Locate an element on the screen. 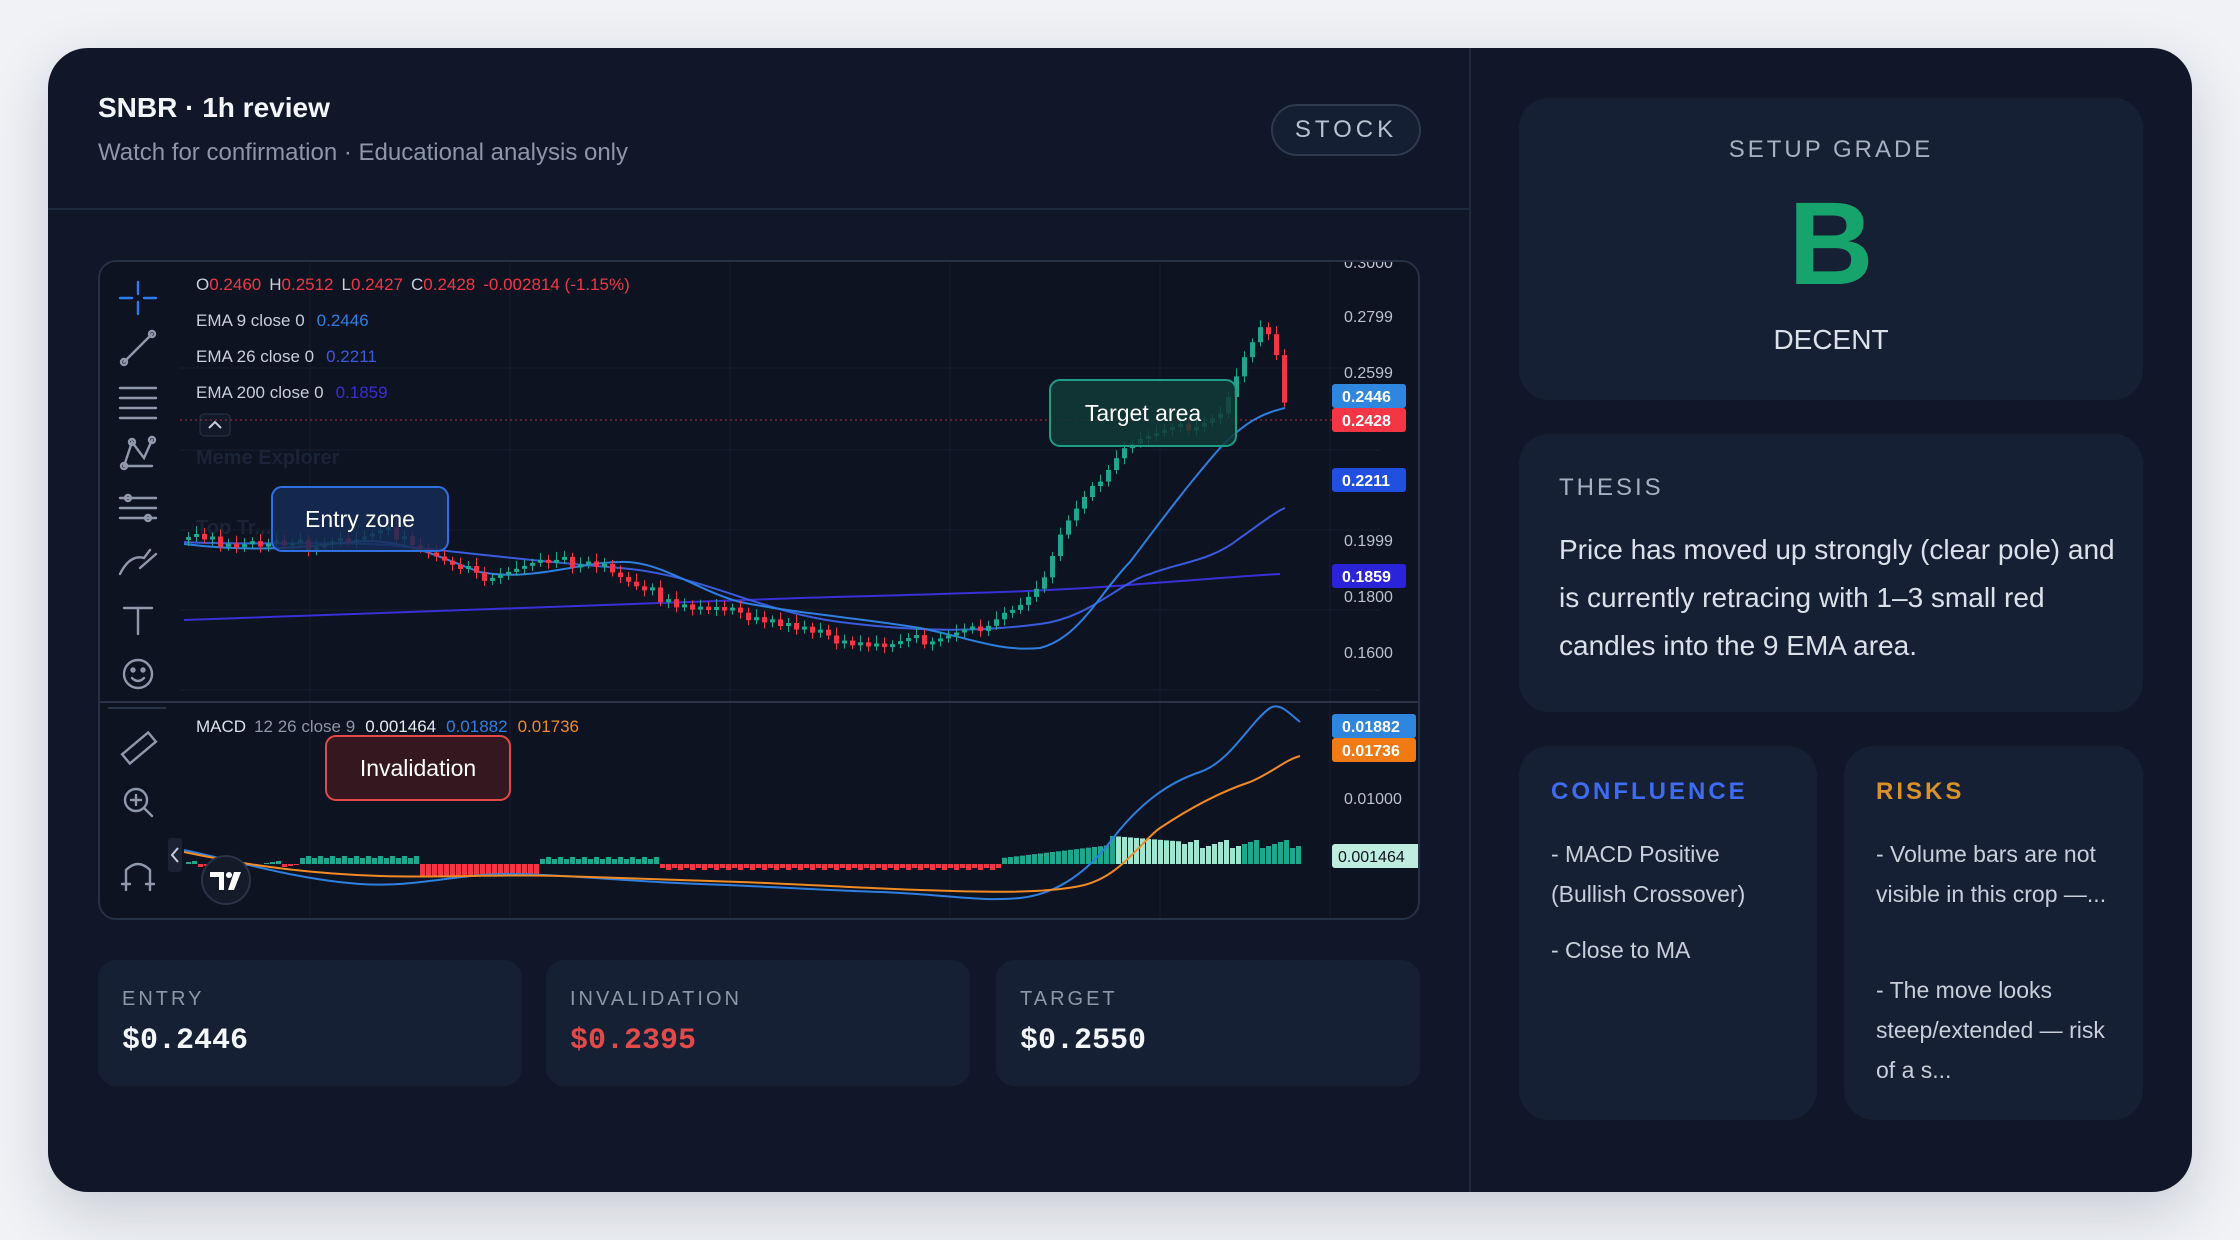 The width and height of the screenshot is (2240, 1240). horizontal-lines-icon is located at coordinates (138, 403).